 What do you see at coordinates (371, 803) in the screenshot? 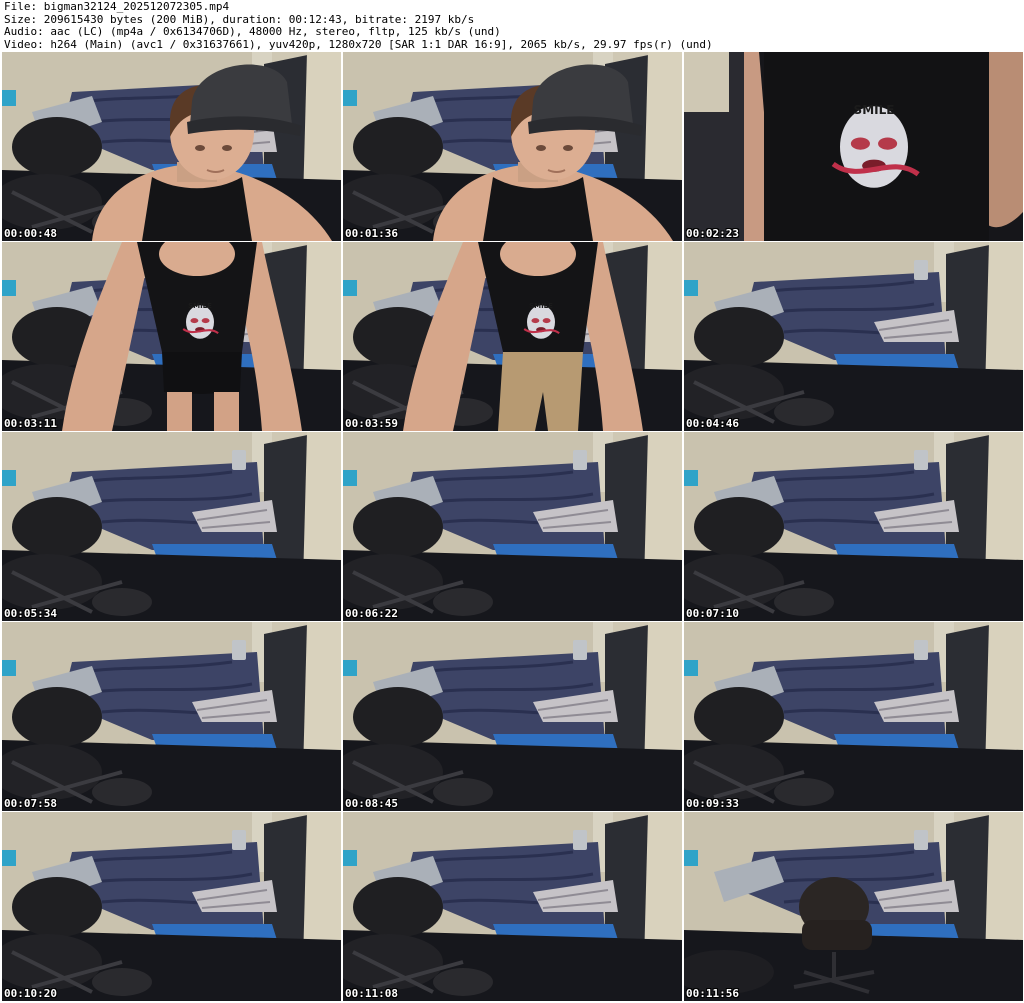
I see `thumbnail-timestamp: 00:08:45` at bounding box center [371, 803].